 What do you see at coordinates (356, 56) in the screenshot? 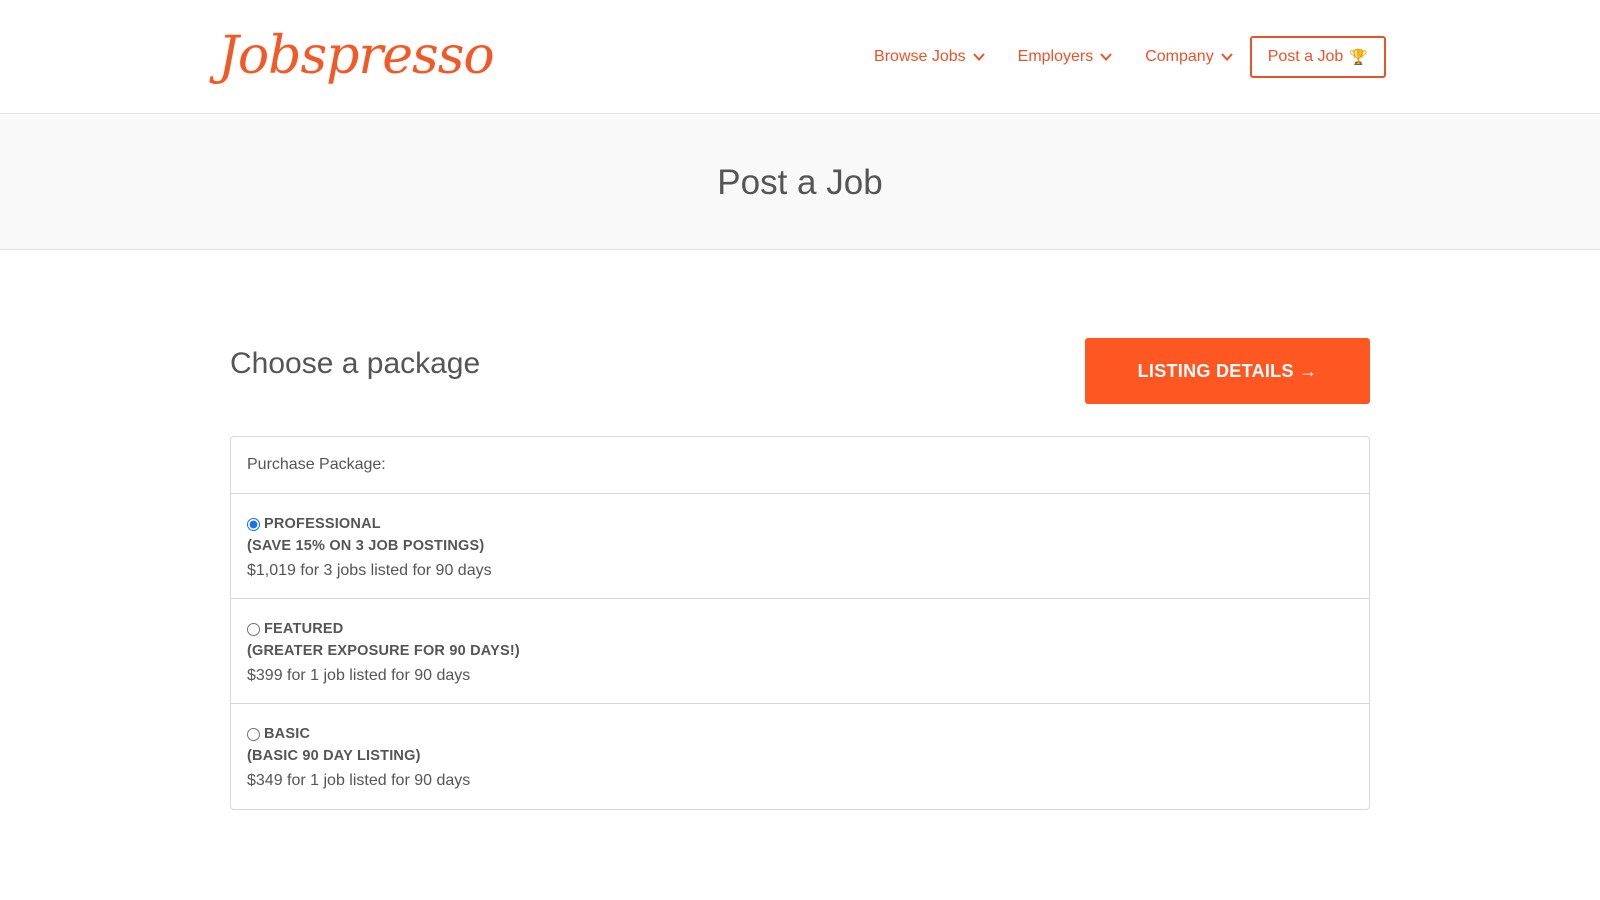
I see `site-logo: Jobspresso` at bounding box center [356, 56].